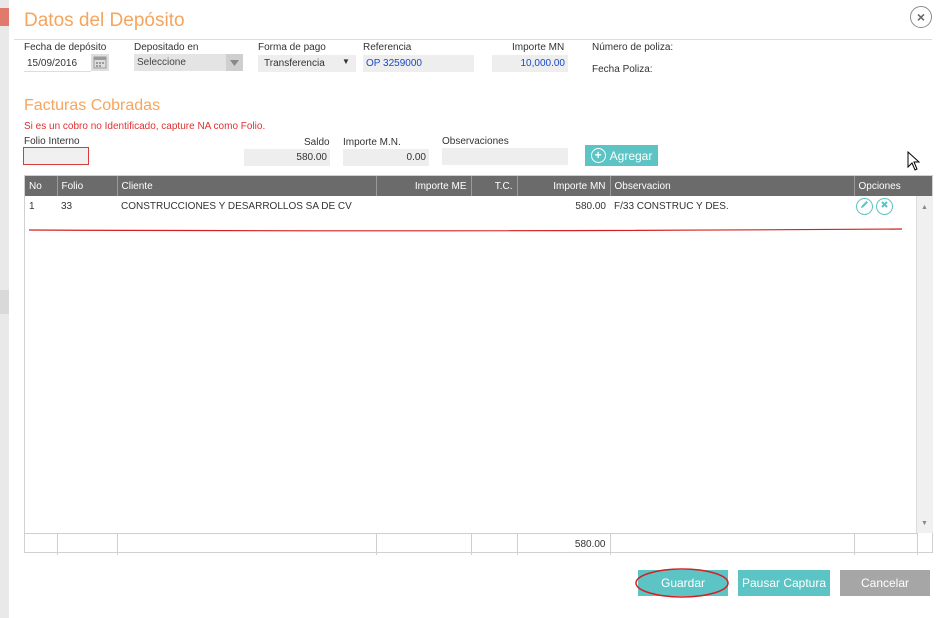 This screenshot has height=618, width=940. Describe the element at coordinates (924, 207) in the screenshot. I see `scroll-up-icon: ▲` at that location.